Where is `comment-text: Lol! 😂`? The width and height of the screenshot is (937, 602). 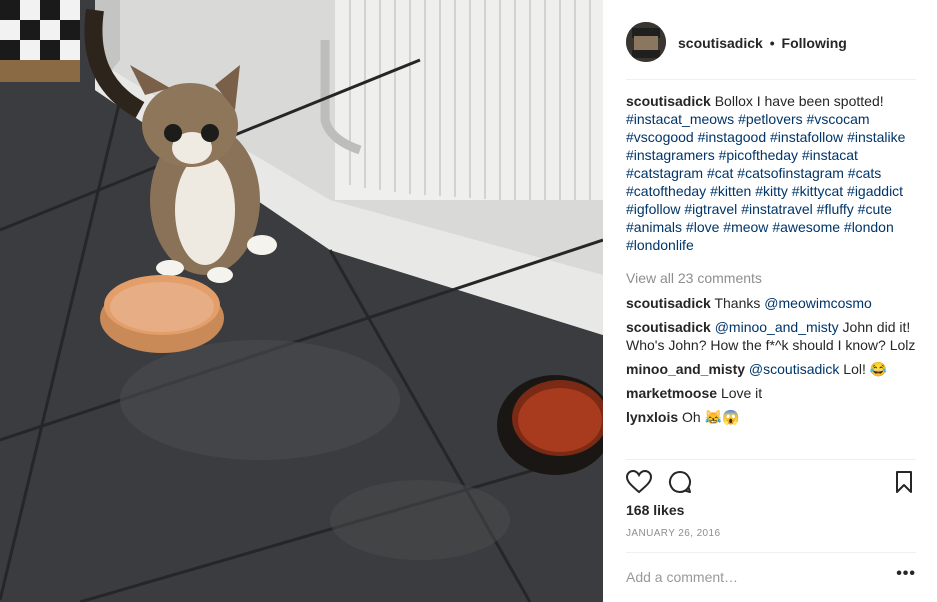 comment-text: Lol! 😂 is located at coordinates (863, 369).